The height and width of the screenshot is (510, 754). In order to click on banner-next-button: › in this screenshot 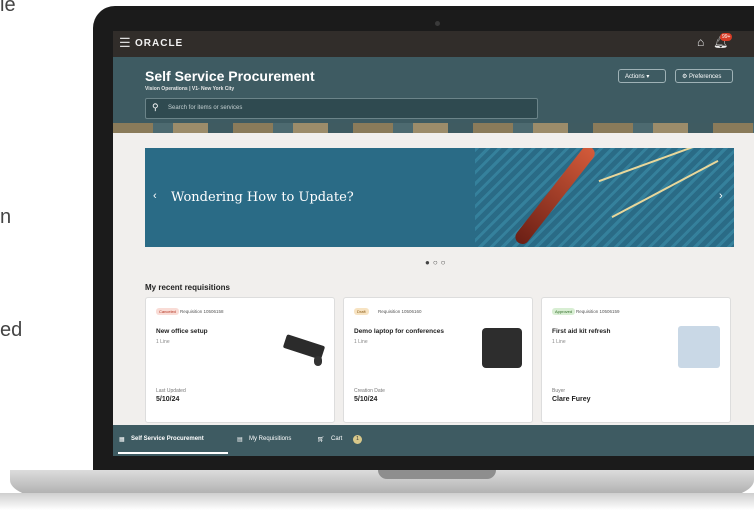, I will do `click(721, 196)`.